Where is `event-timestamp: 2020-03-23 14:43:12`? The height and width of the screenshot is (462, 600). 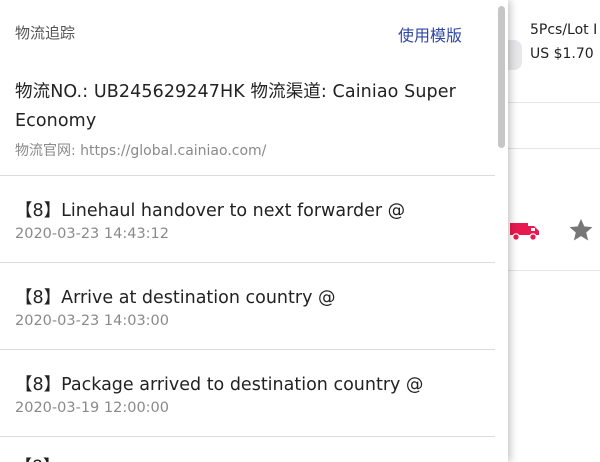
event-timestamp: 2020-03-23 14:43:12 is located at coordinates (92, 234).